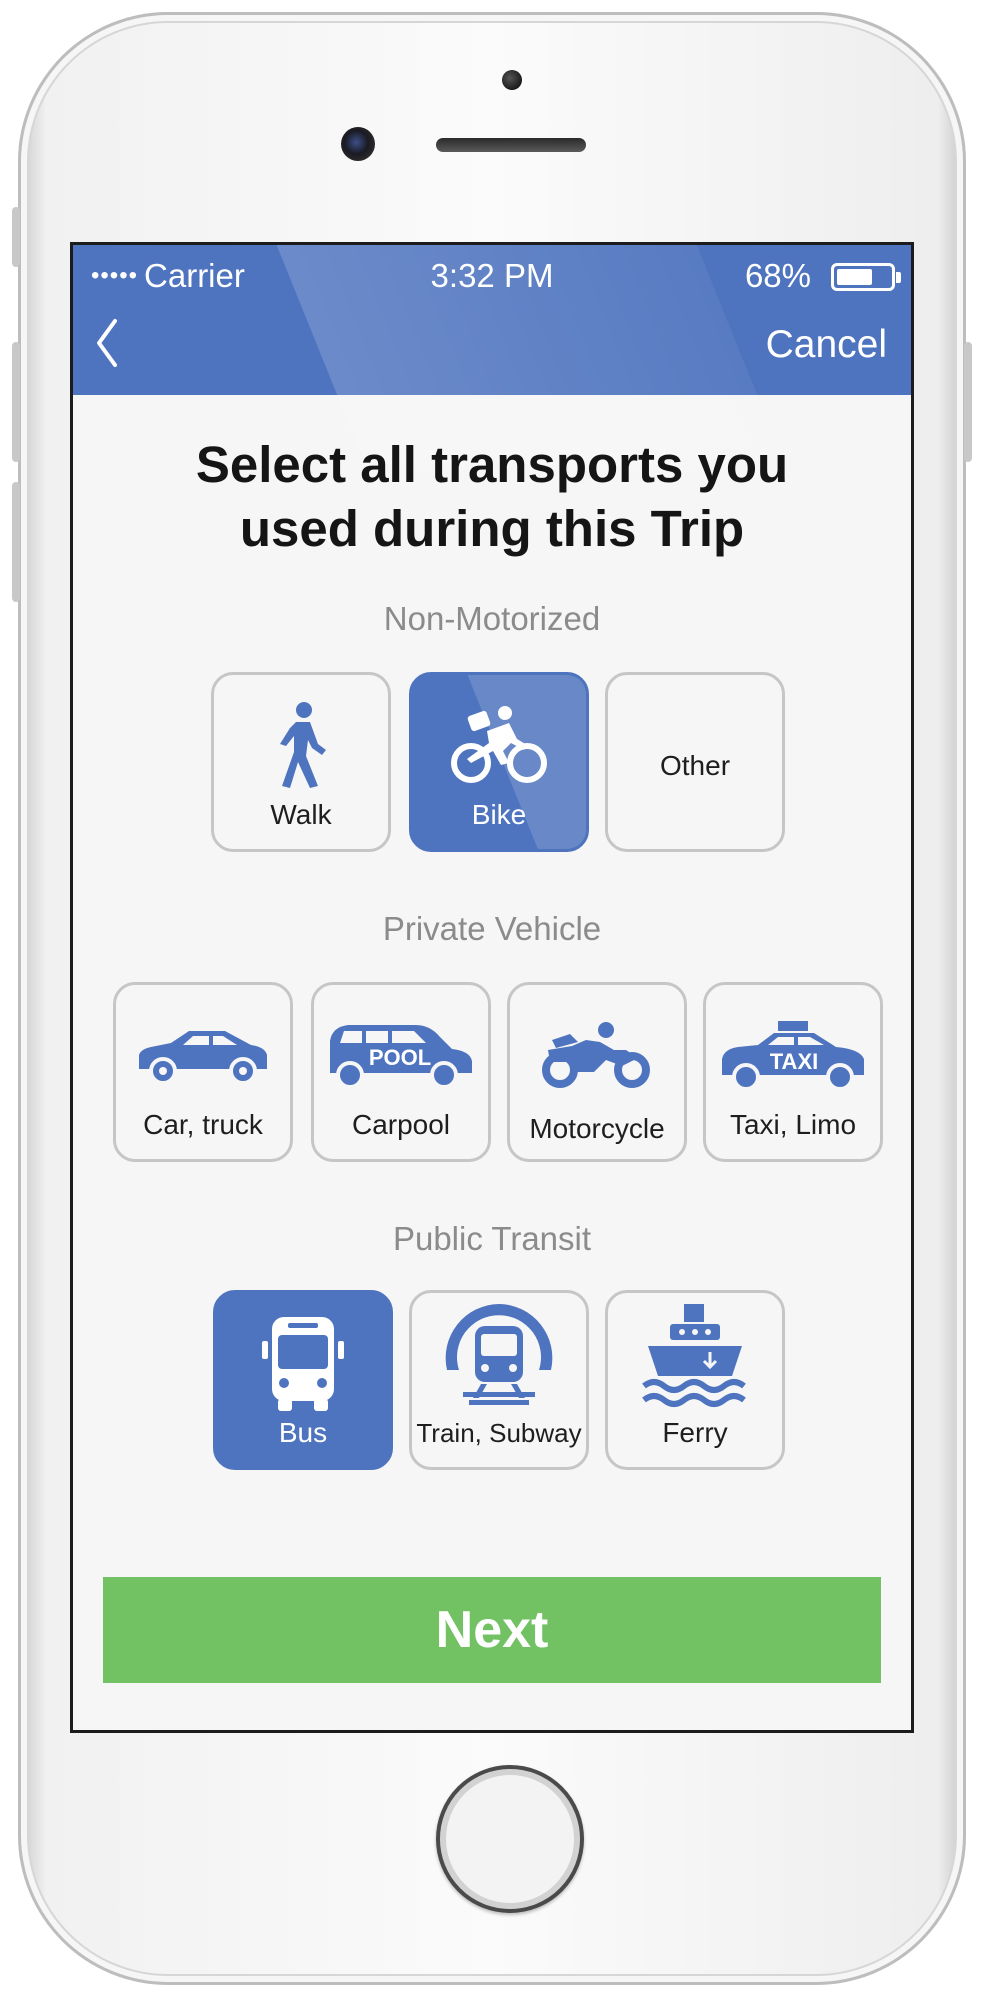 The height and width of the screenshot is (1997, 984). What do you see at coordinates (499, 1354) in the screenshot?
I see `train-icon` at bounding box center [499, 1354].